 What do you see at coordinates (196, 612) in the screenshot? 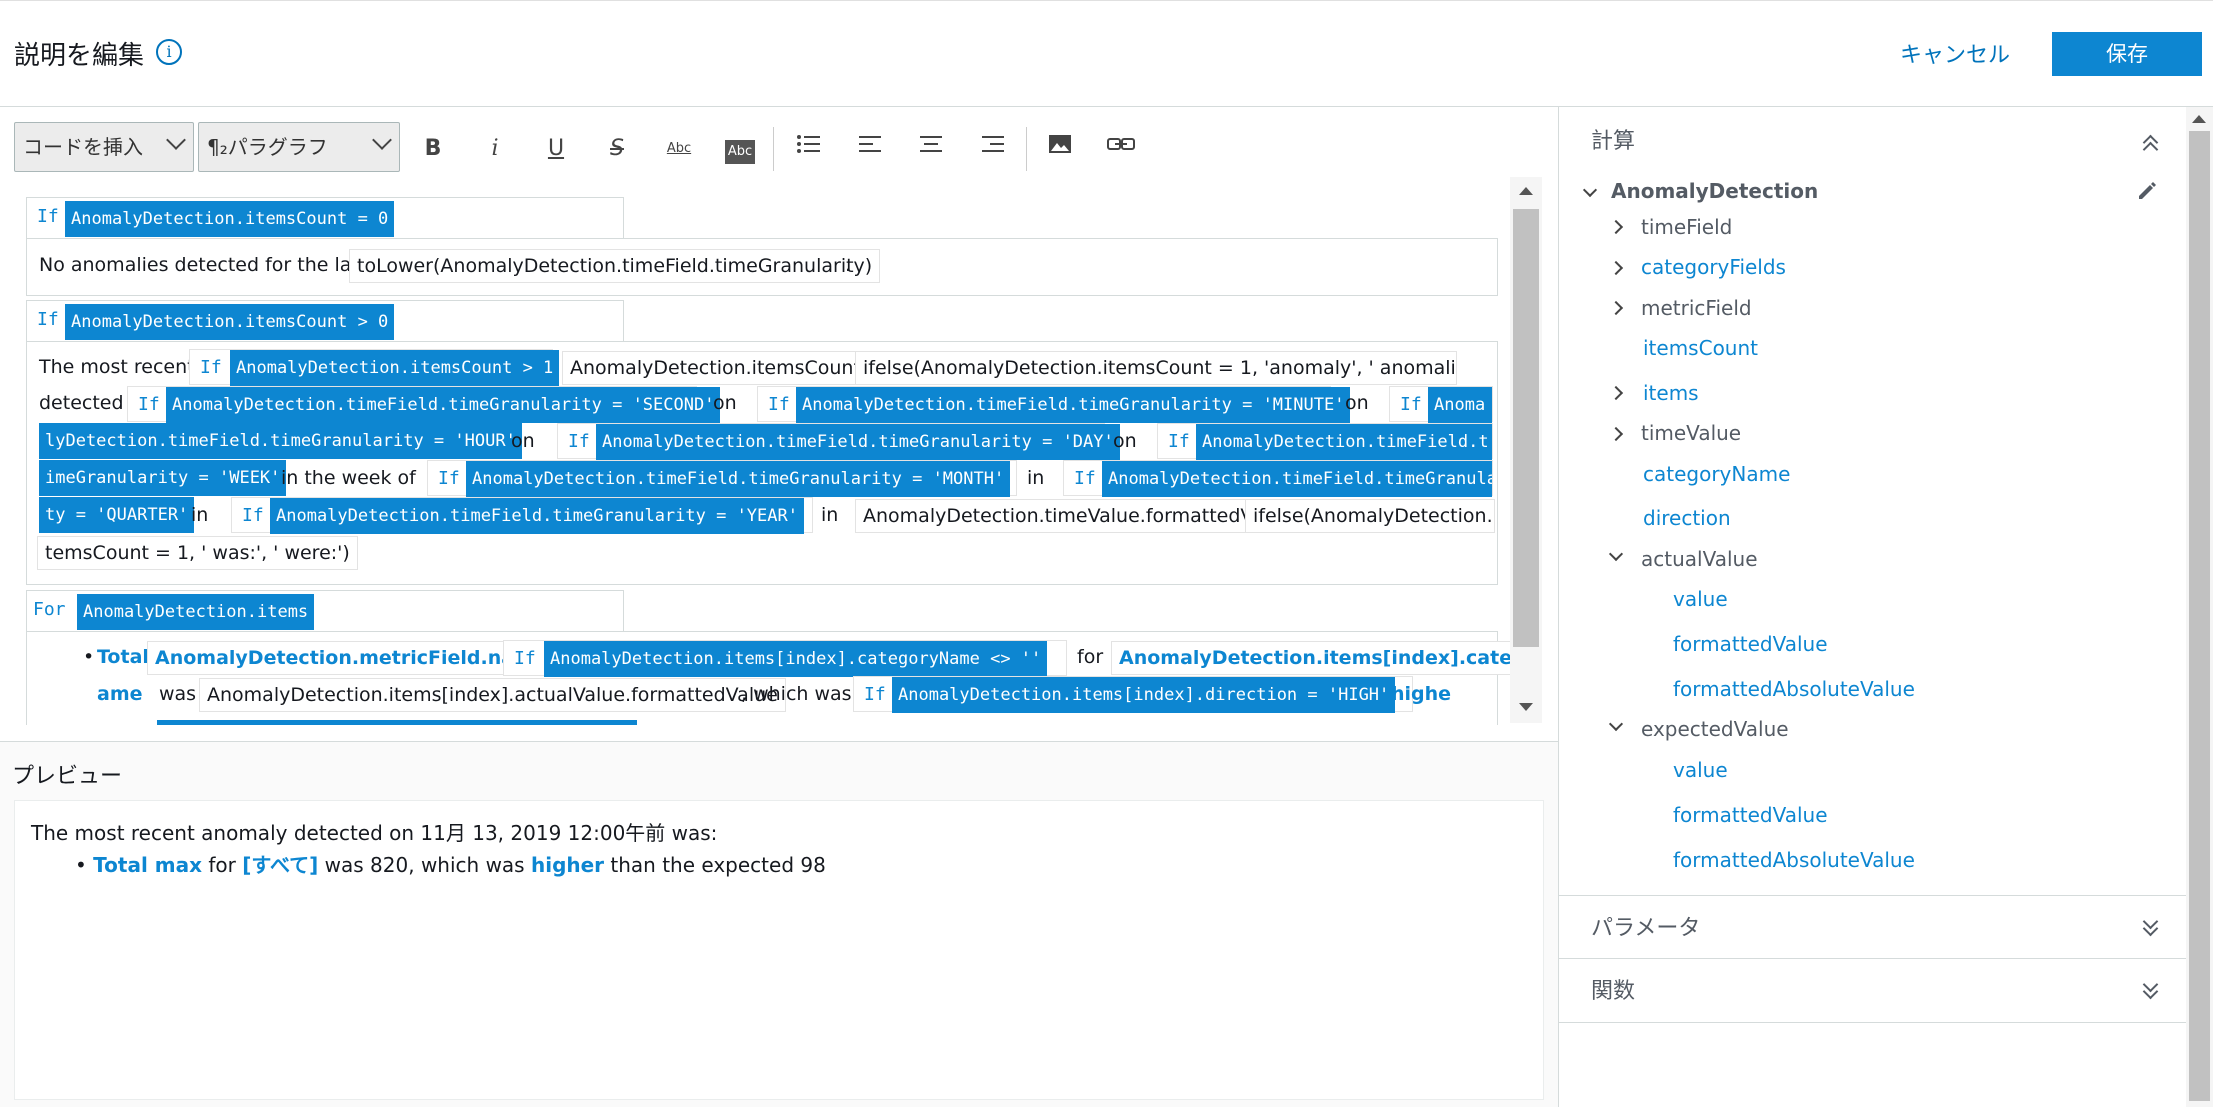
I see `loop-chip: AnomalyDetection.items` at bounding box center [196, 612].